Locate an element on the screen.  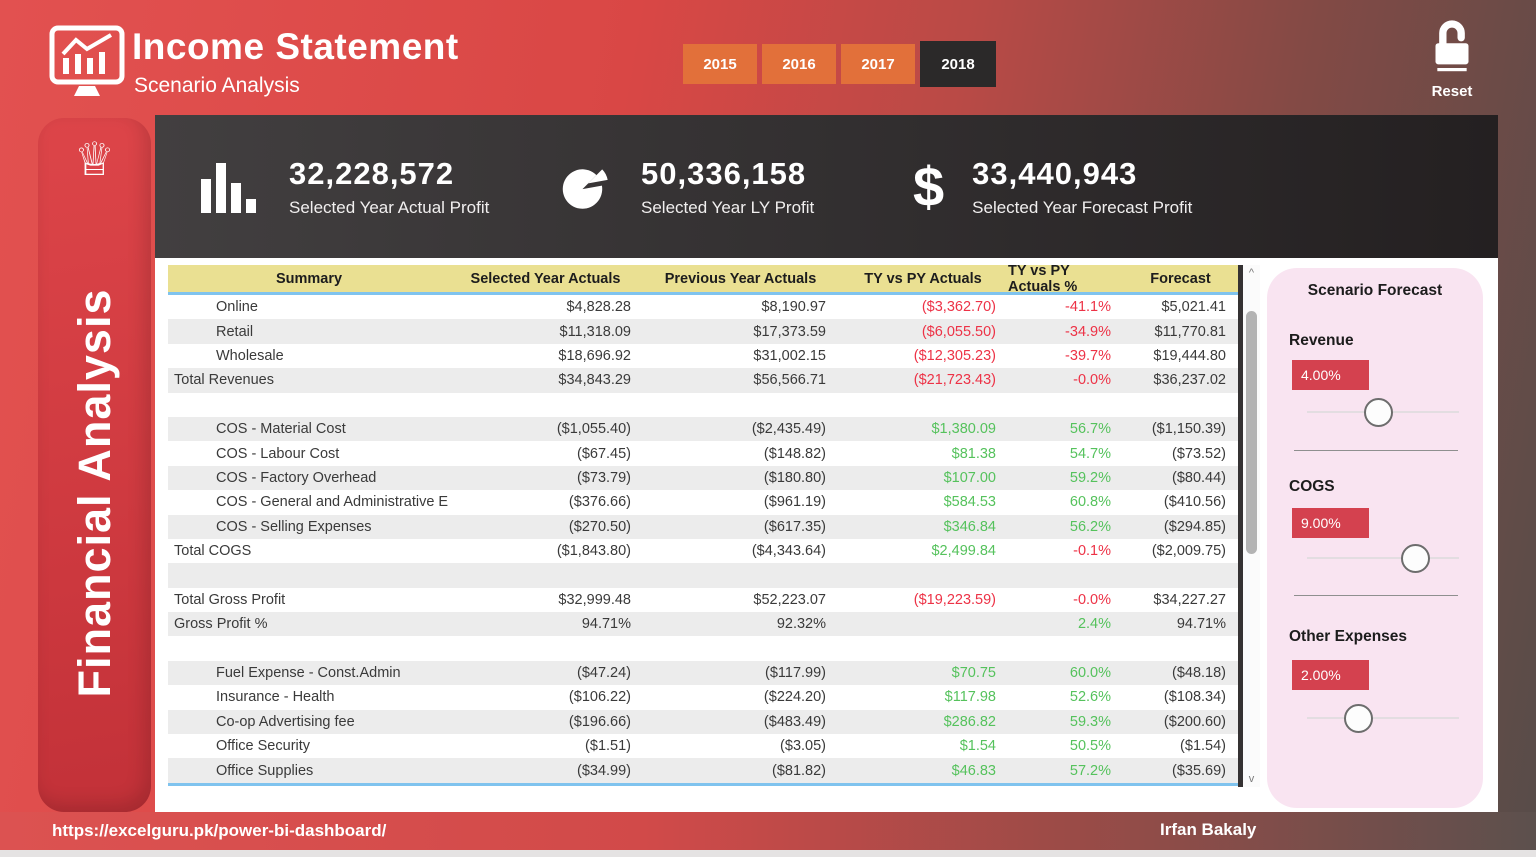
row-label: Fuel Expense - Const.Admin is located at coordinates (308, 673).